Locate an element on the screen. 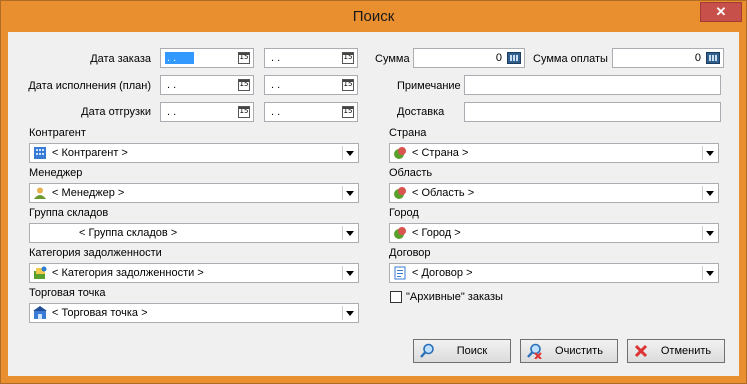 The height and width of the screenshot is (384, 747). cancel-button: Отменить is located at coordinates (676, 351).